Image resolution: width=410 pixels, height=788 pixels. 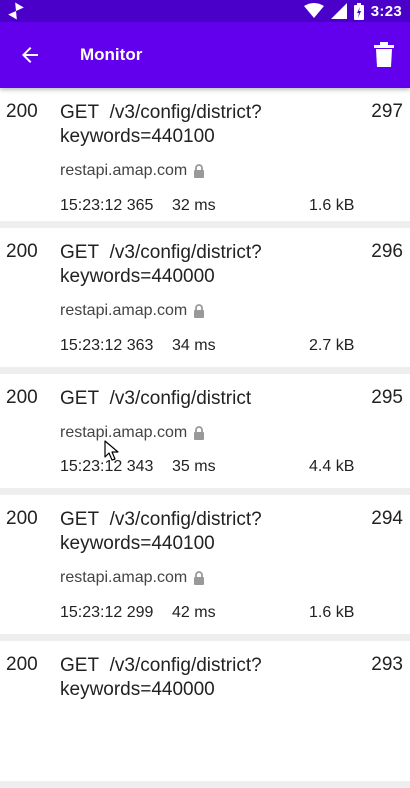 I want to click on meta-row: 15:23:12 299 42 ms 1.6 kB, so click(x=210, y=614).